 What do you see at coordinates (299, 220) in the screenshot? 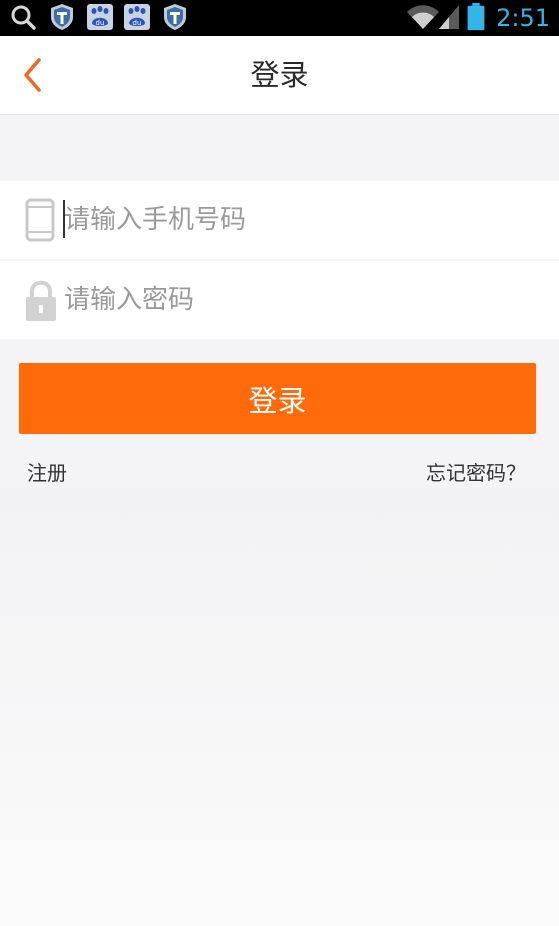
I see `phone-input` at bounding box center [299, 220].